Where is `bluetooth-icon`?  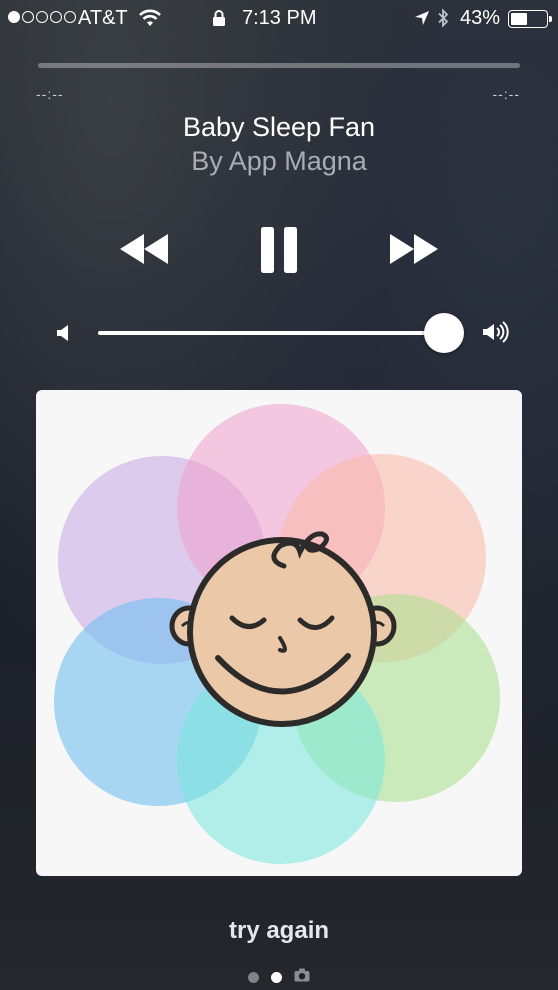
bluetooth-icon is located at coordinates (443, 20).